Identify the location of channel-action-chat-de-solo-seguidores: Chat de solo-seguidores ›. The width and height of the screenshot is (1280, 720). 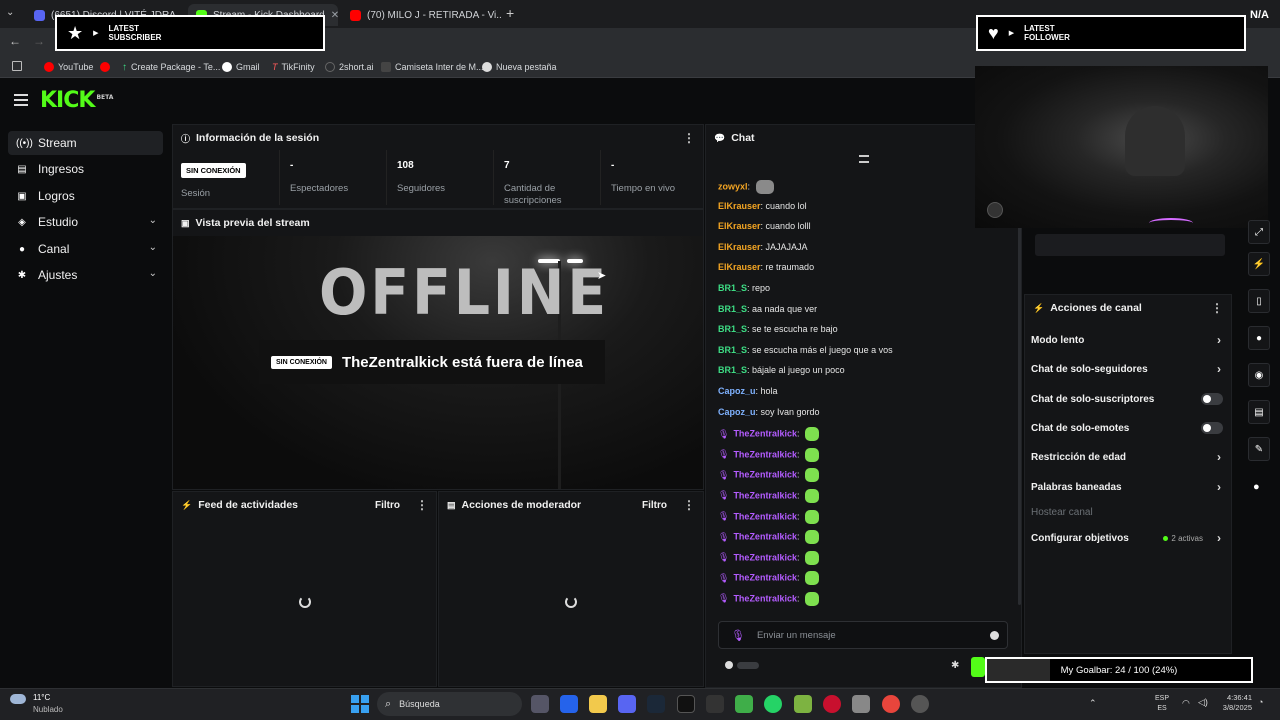
(1126, 369).